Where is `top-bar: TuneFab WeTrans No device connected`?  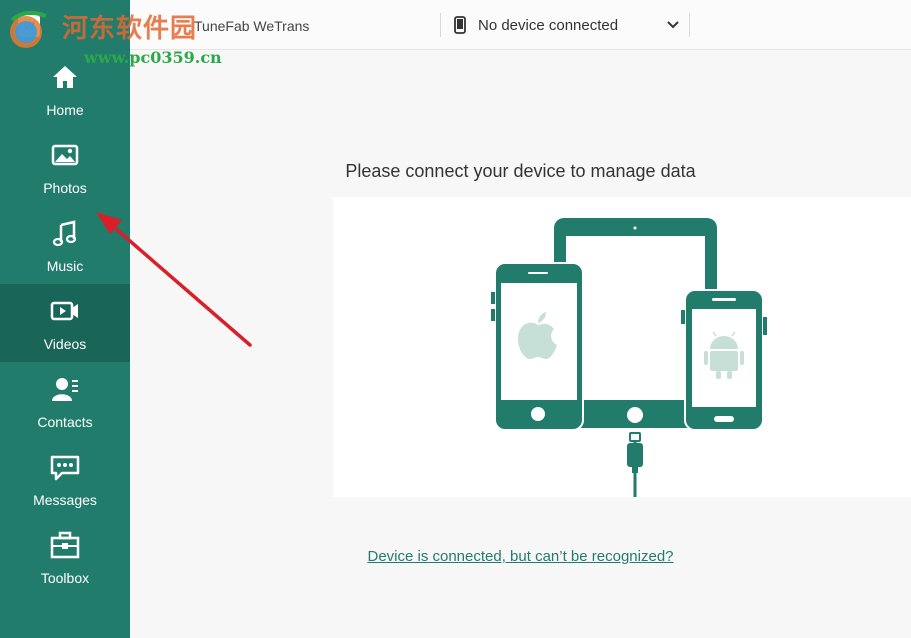
top-bar: TuneFab WeTrans No device connected is located at coordinates (520, 25).